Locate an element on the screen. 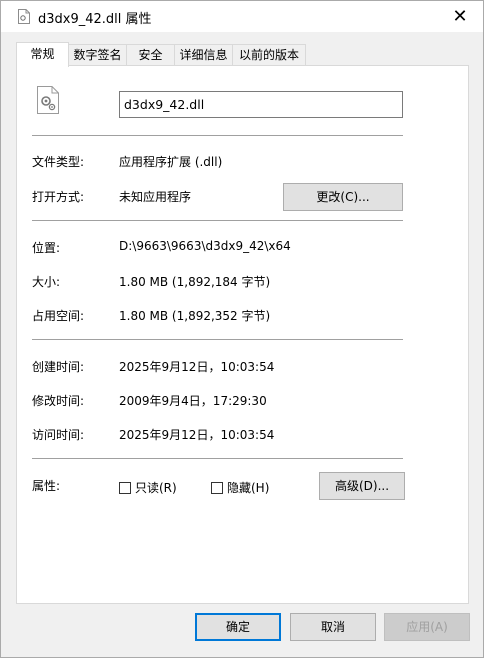  hidden-label: 隐藏(H) is located at coordinates (248, 488).